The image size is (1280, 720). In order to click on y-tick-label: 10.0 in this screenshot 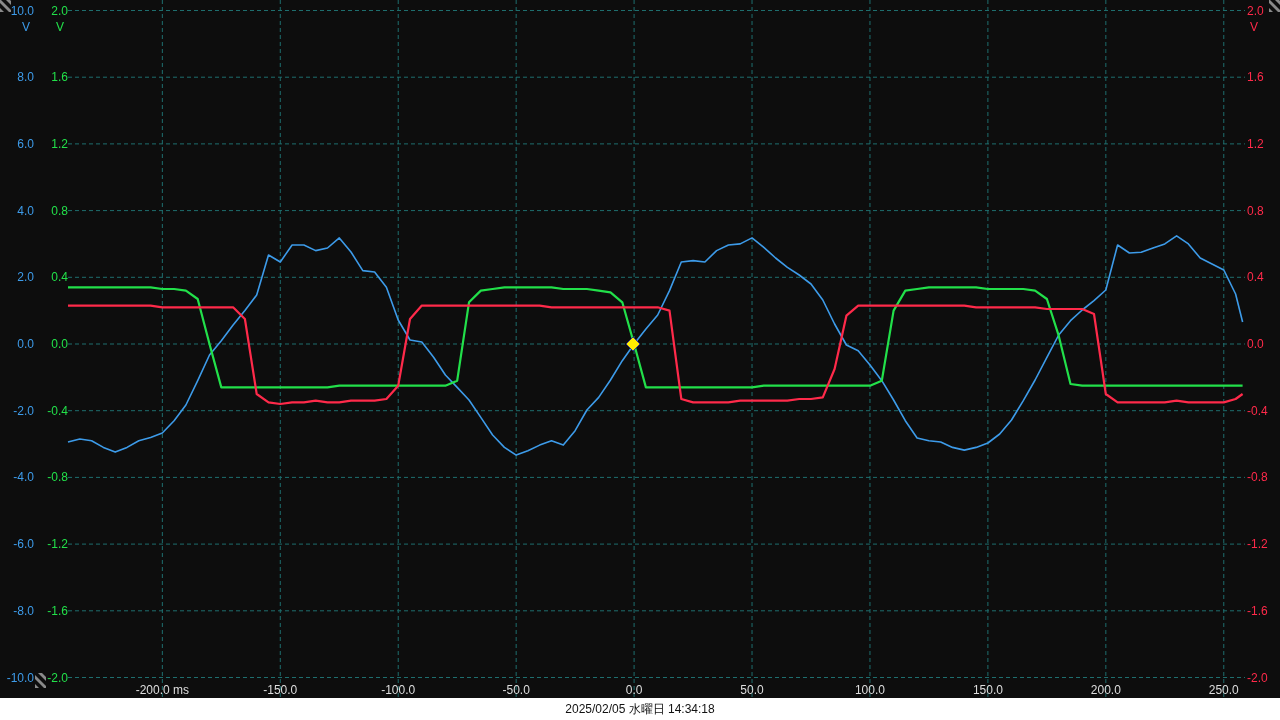, I will do `click(22, 10)`.